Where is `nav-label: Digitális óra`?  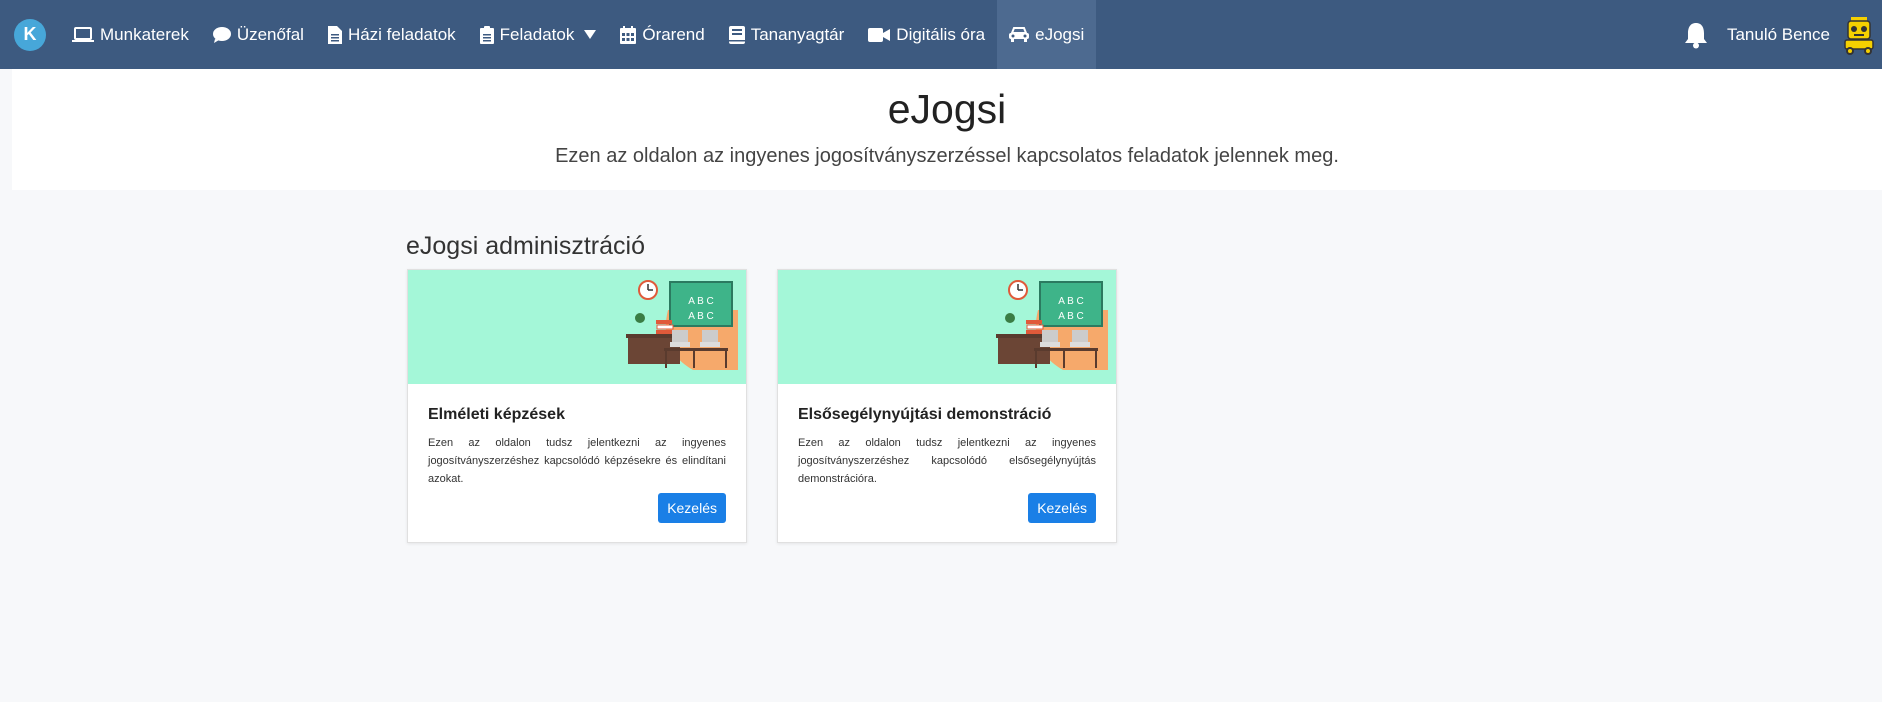 nav-label: Digitális óra is located at coordinates (941, 34).